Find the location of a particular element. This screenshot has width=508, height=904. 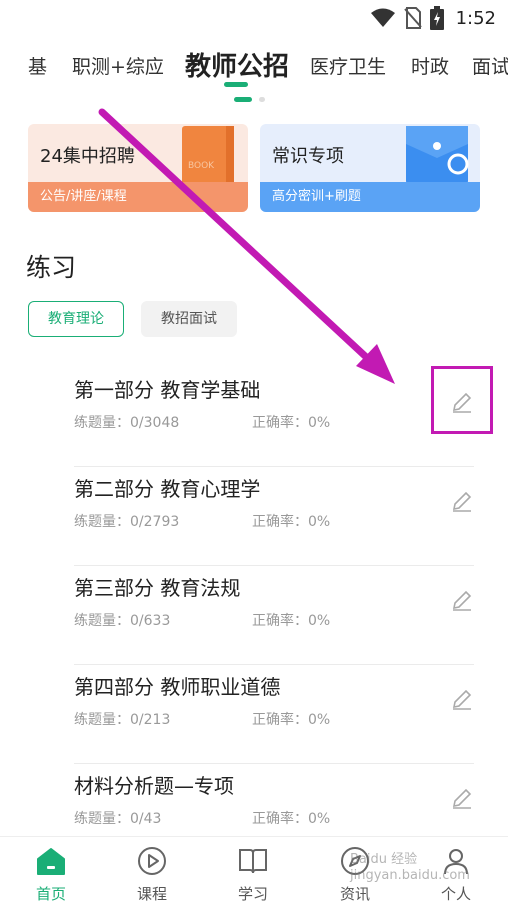

status-icons: 1:52 is located at coordinates (433, 18).